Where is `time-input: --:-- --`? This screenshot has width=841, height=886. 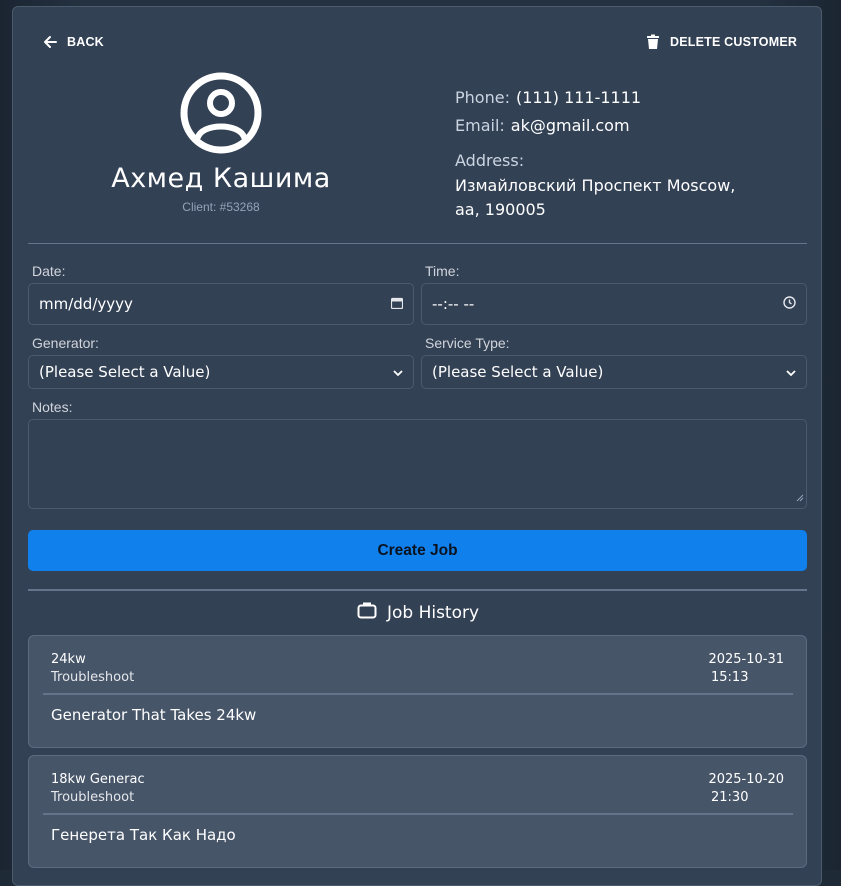 time-input: --:-- -- is located at coordinates (614, 304).